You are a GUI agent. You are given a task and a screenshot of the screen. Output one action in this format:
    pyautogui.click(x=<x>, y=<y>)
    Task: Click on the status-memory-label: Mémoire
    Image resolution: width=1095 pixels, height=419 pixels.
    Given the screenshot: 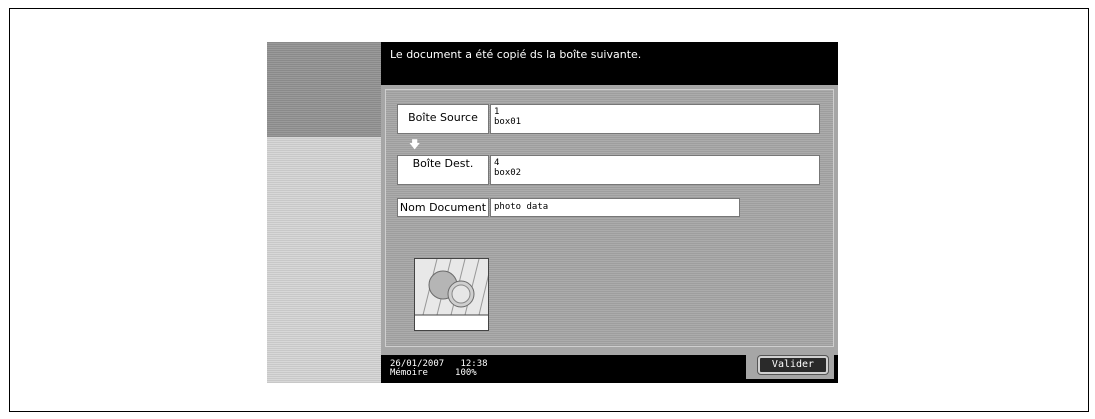 What is the action you would take?
    pyautogui.click(x=409, y=373)
    